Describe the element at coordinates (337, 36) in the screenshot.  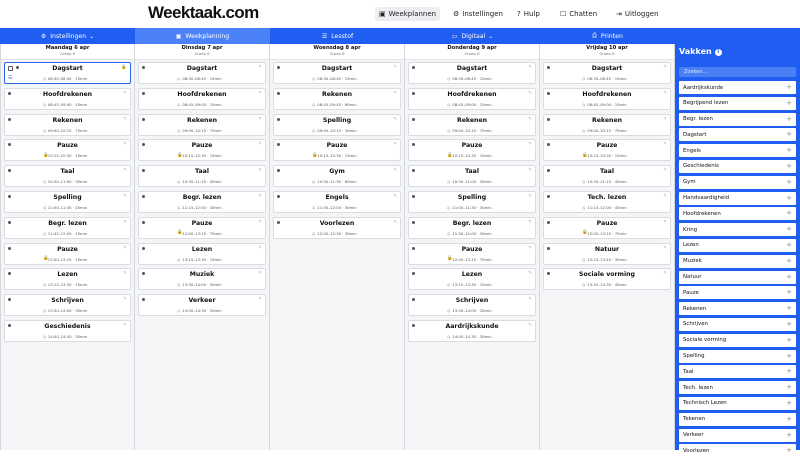
I see `tab-lesstof: ☰ Lesstof` at that location.